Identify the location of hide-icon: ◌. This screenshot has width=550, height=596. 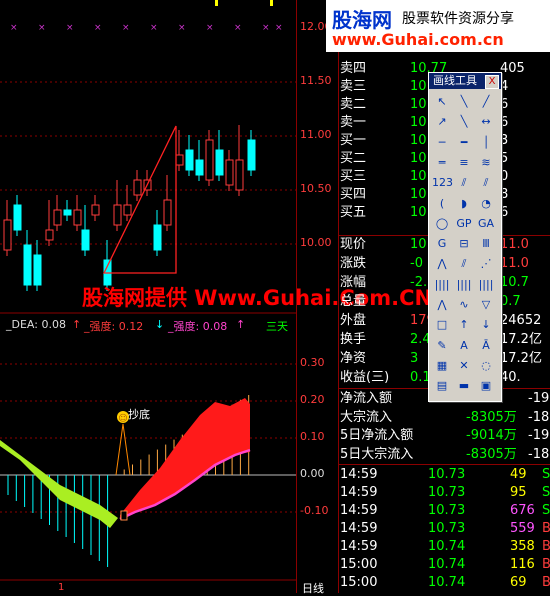
(486, 366).